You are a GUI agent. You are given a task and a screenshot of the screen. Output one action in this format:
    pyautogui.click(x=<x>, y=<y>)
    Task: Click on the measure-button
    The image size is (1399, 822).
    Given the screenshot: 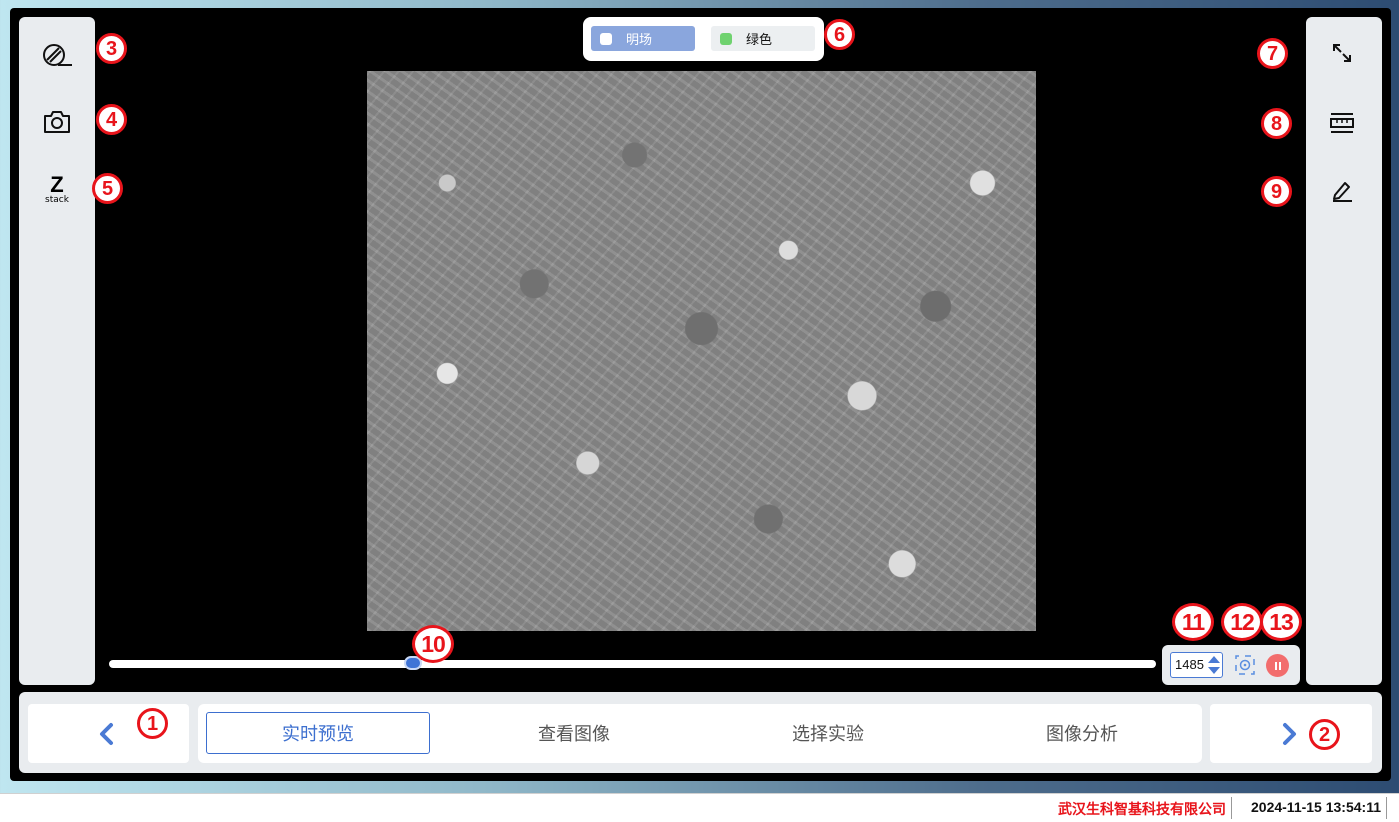 What is the action you would take?
    pyautogui.click(x=1342, y=123)
    